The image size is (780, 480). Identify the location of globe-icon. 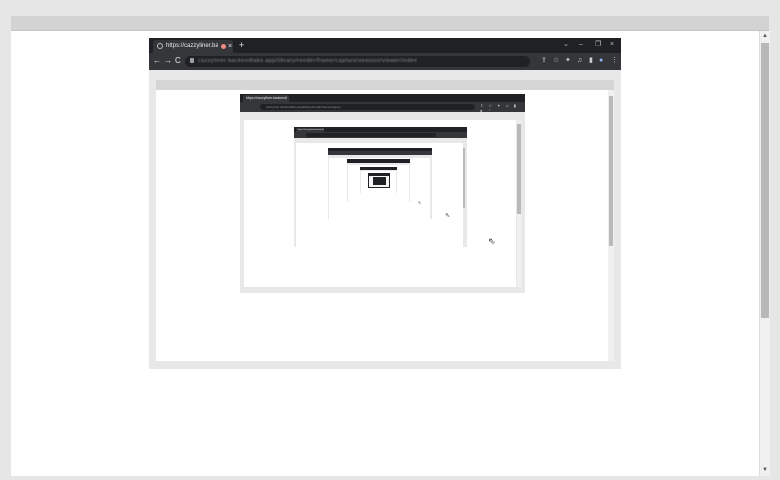
(160, 46).